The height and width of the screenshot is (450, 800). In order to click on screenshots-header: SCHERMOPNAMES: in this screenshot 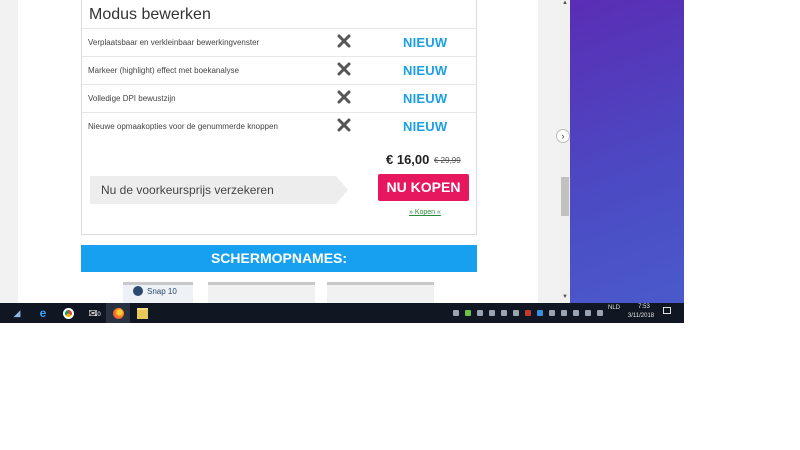, I will do `click(279, 258)`.